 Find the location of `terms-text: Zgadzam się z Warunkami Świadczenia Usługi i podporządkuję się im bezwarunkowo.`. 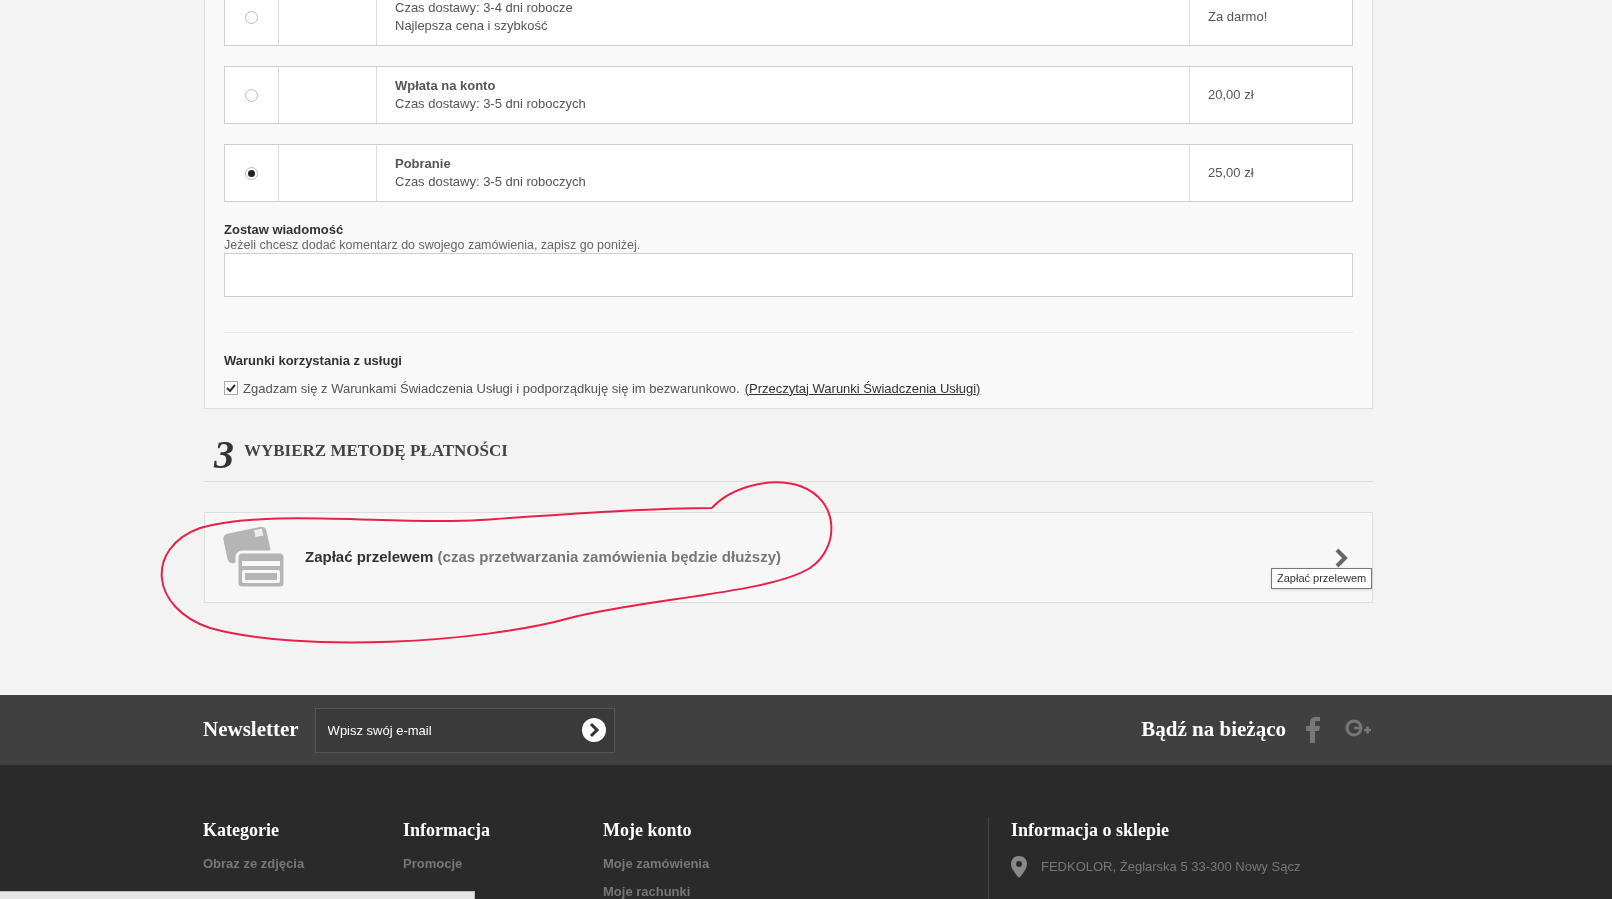

terms-text: Zgadzam się z Warunkami Świadczenia Usługi i podporządkuję się im bezwarunkowo. is located at coordinates (491, 388).